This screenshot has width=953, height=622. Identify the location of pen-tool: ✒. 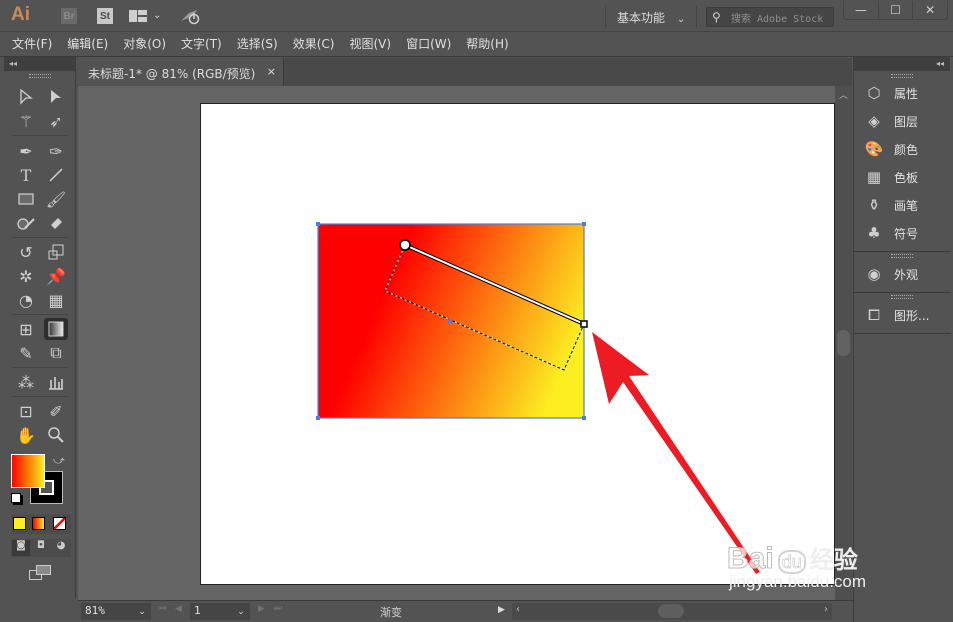
(26, 151).